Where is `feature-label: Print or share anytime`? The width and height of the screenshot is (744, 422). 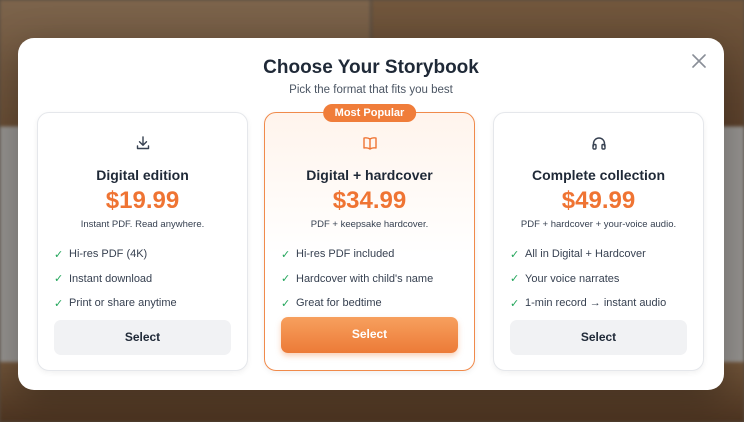
feature-label: Print or share anytime is located at coordinates (123, 303).